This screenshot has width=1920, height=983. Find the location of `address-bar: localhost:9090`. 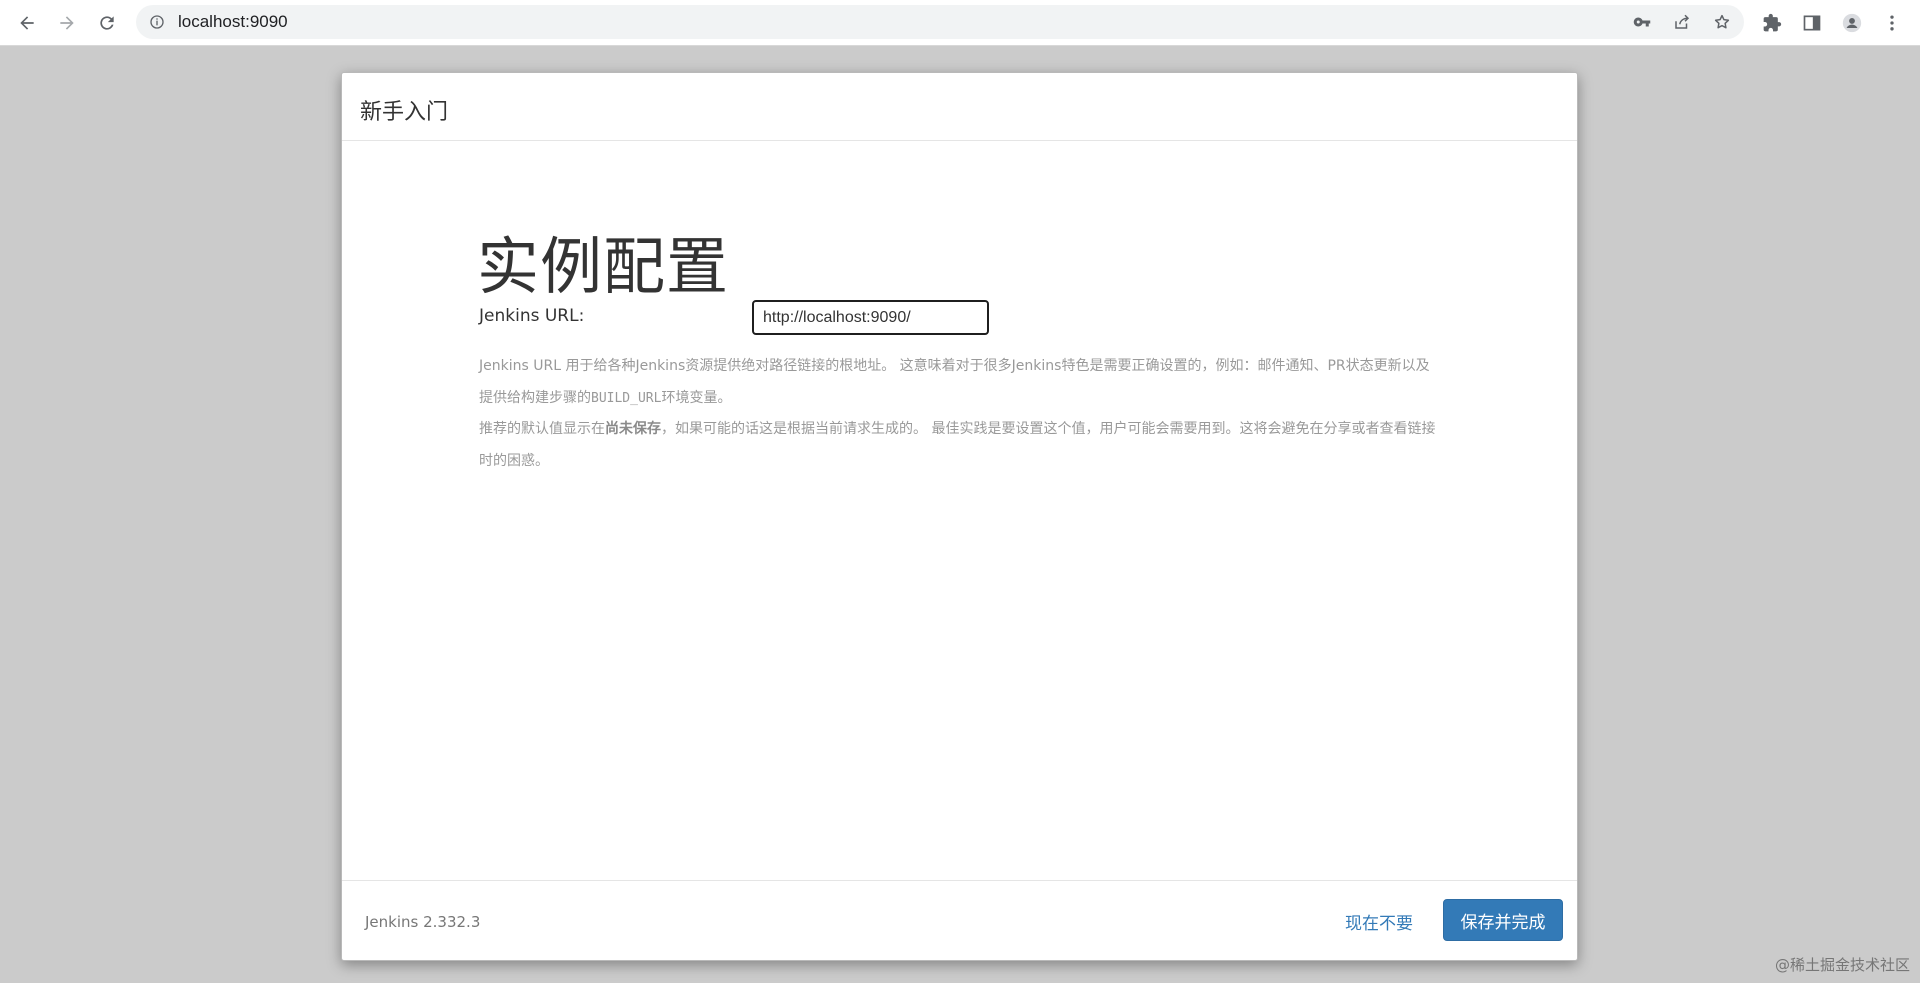

address-bar: localhost:9090 is located at coordinates (940, 22).